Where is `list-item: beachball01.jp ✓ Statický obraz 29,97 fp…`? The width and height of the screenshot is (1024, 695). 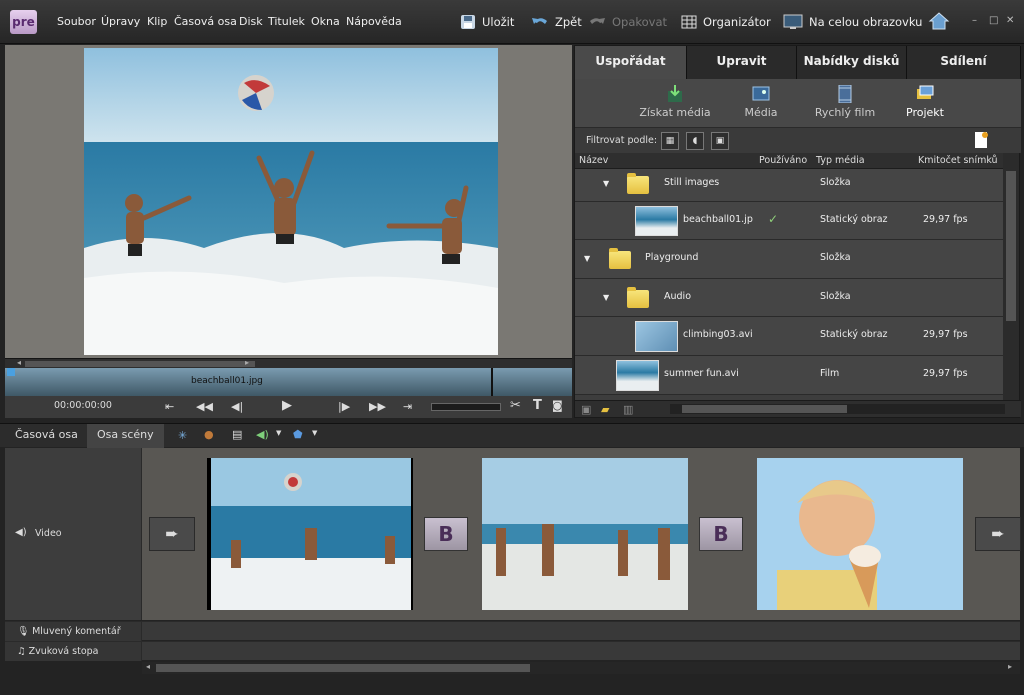
list-item: beachball01.jp ✓ Statický obraz 29,97 fp… is located at coordinates (789, 221).